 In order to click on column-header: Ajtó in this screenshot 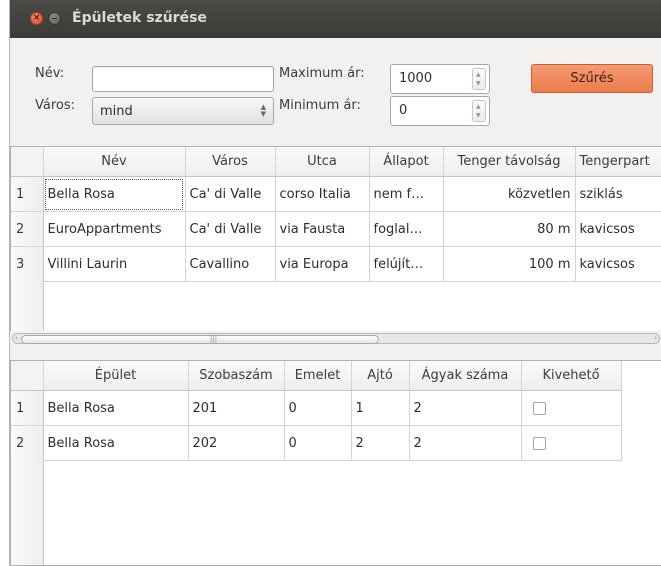, I will do `click(380, 376)`.